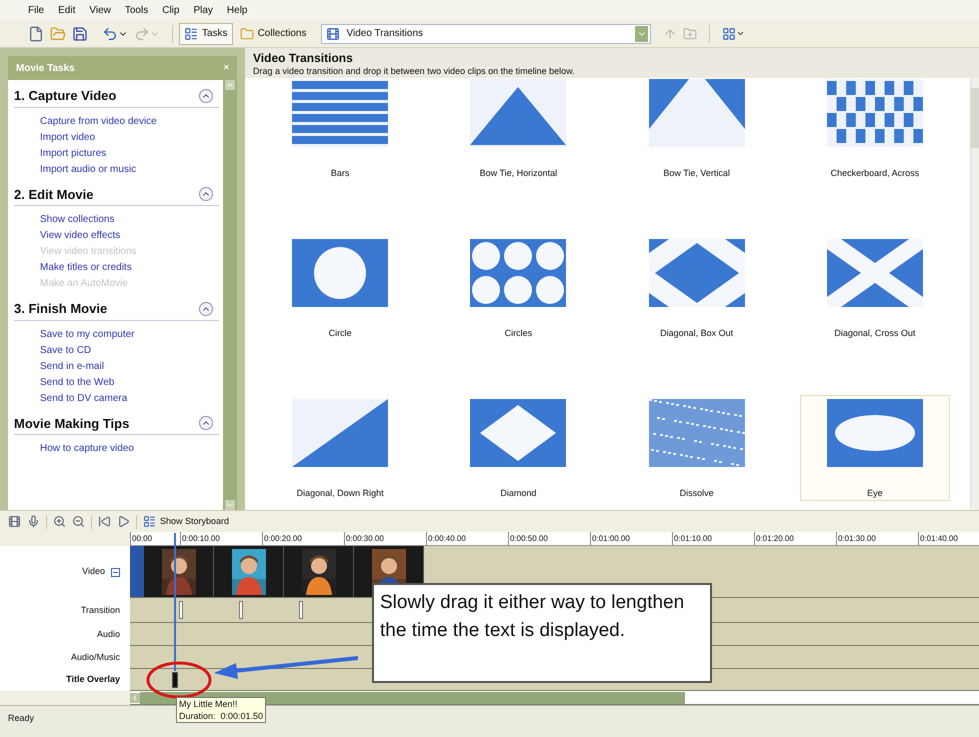 The width and height of the screenshot is (979, 737). I want to click on scrollbar, so click(974, 294).